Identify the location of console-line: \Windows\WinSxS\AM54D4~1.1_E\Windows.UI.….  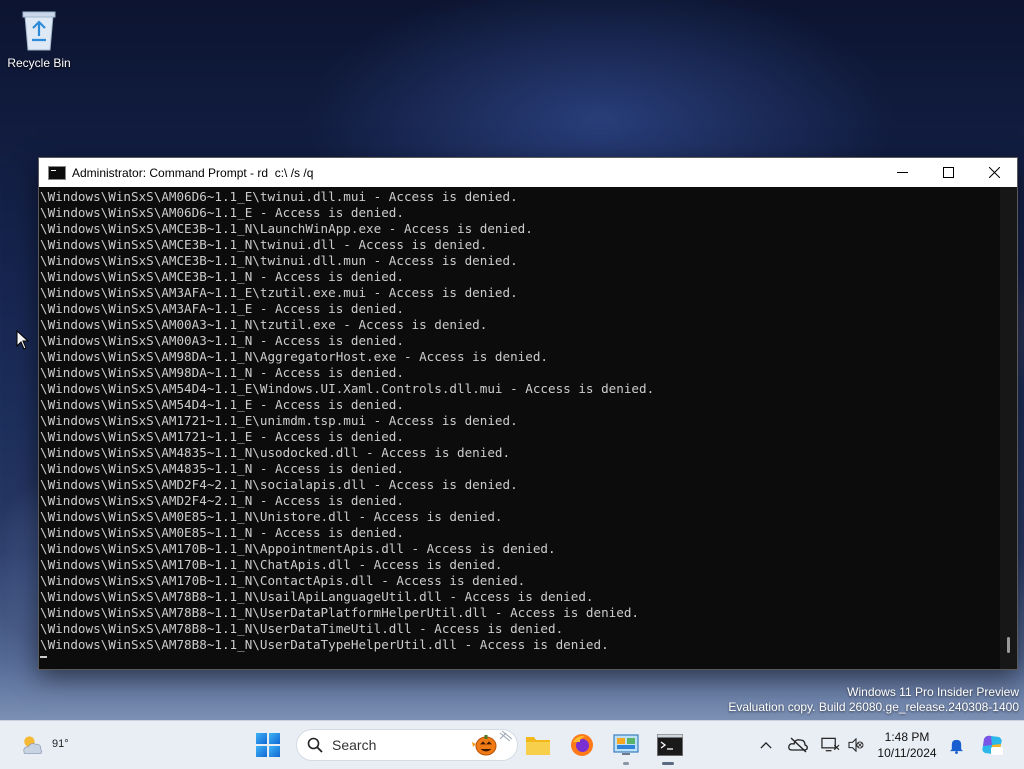
(347, 388).